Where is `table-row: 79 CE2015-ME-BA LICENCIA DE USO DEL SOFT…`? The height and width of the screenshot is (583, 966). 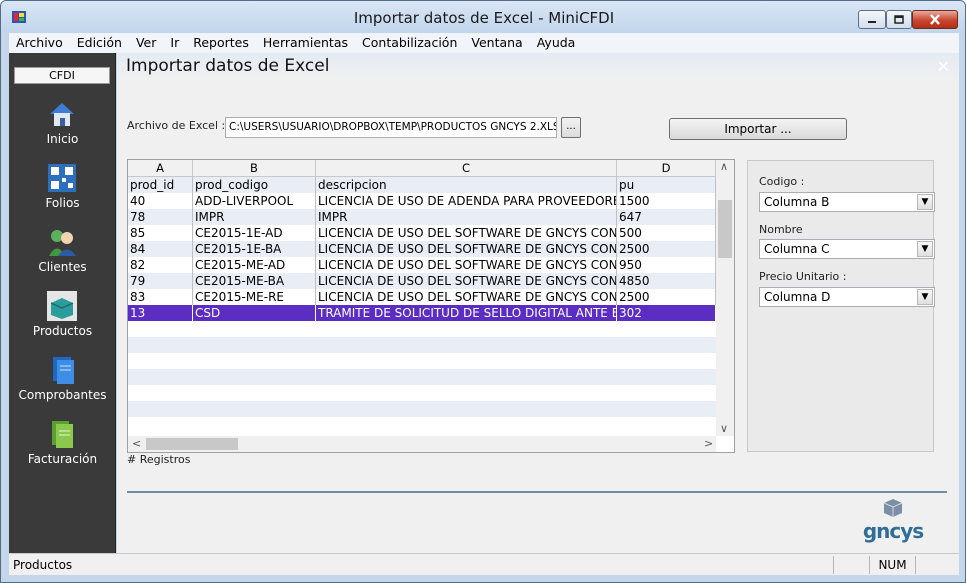 table-row: 79 CE2015-ME-BA LICENCIA DE USO DEL SOFT… is located at coordinates (422, 281).